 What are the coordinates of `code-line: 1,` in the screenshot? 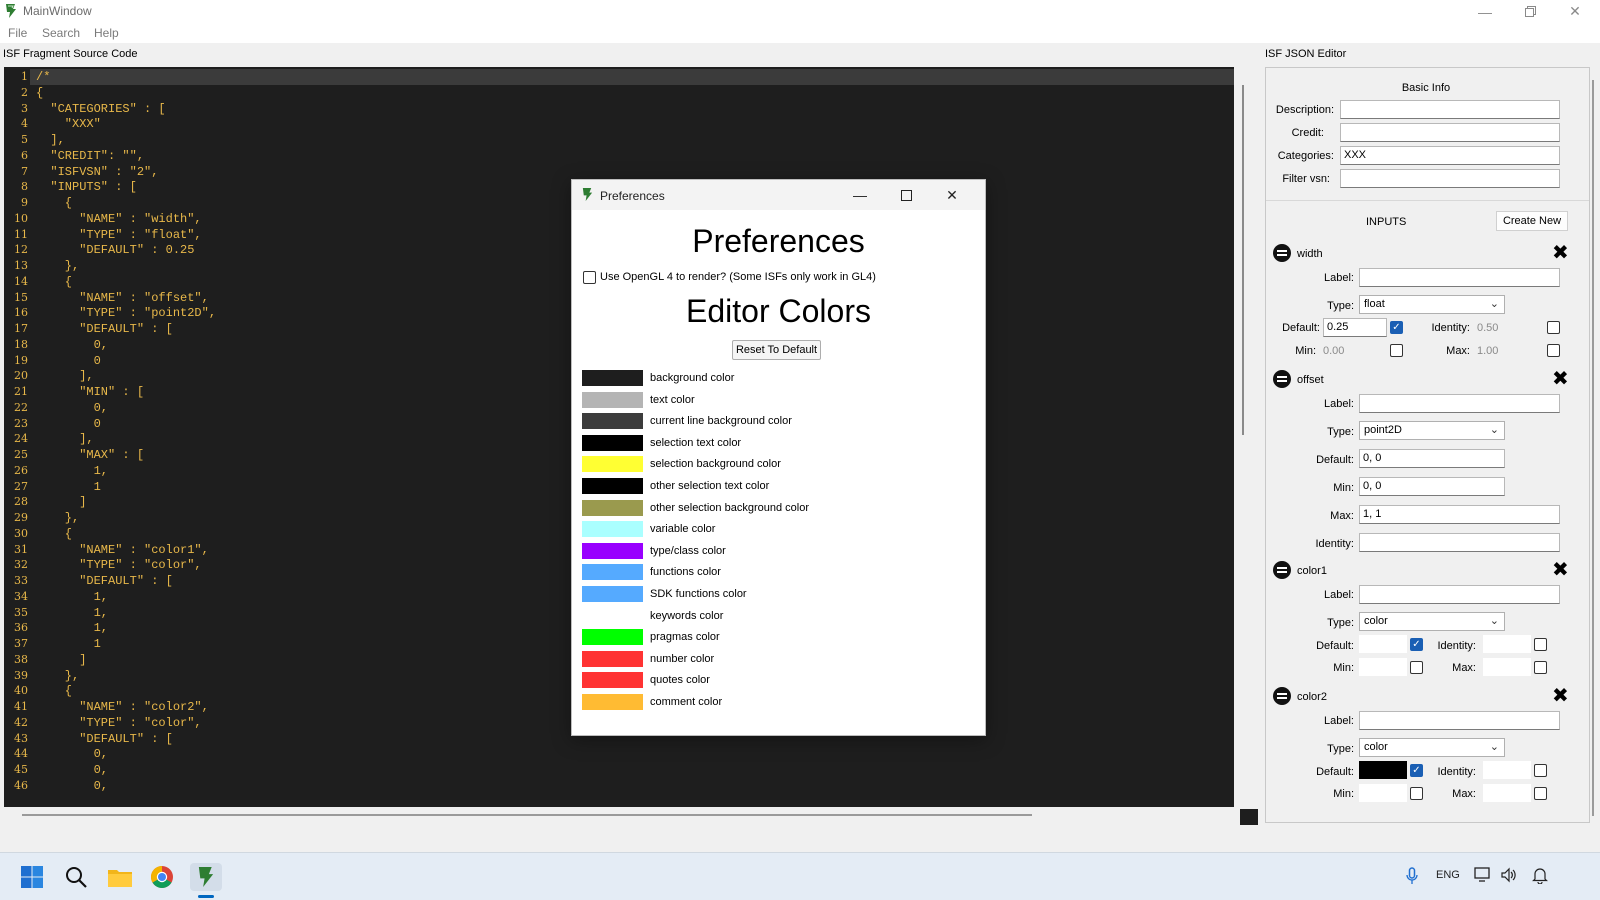 It's located at (72, 471).